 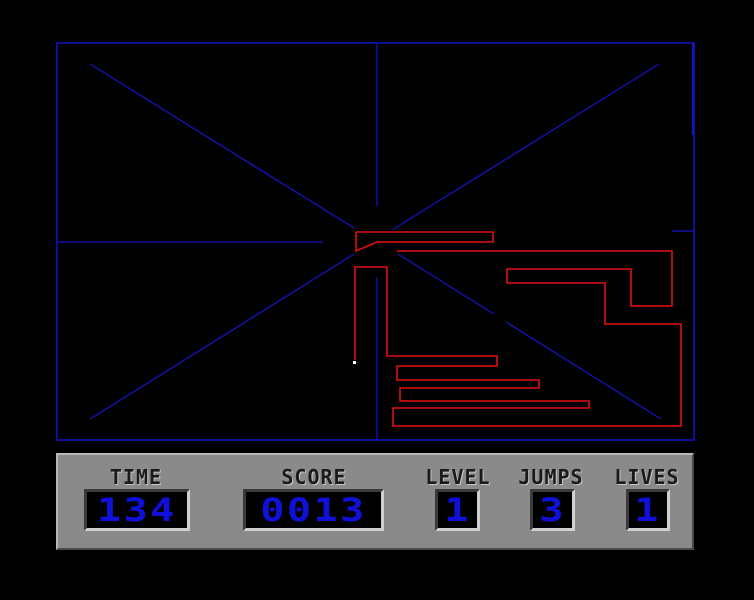 What do you see at coordinates (222, 336) in the screenshot?
I see `diagonal-bottom-left` at bounding box center [222, 336].